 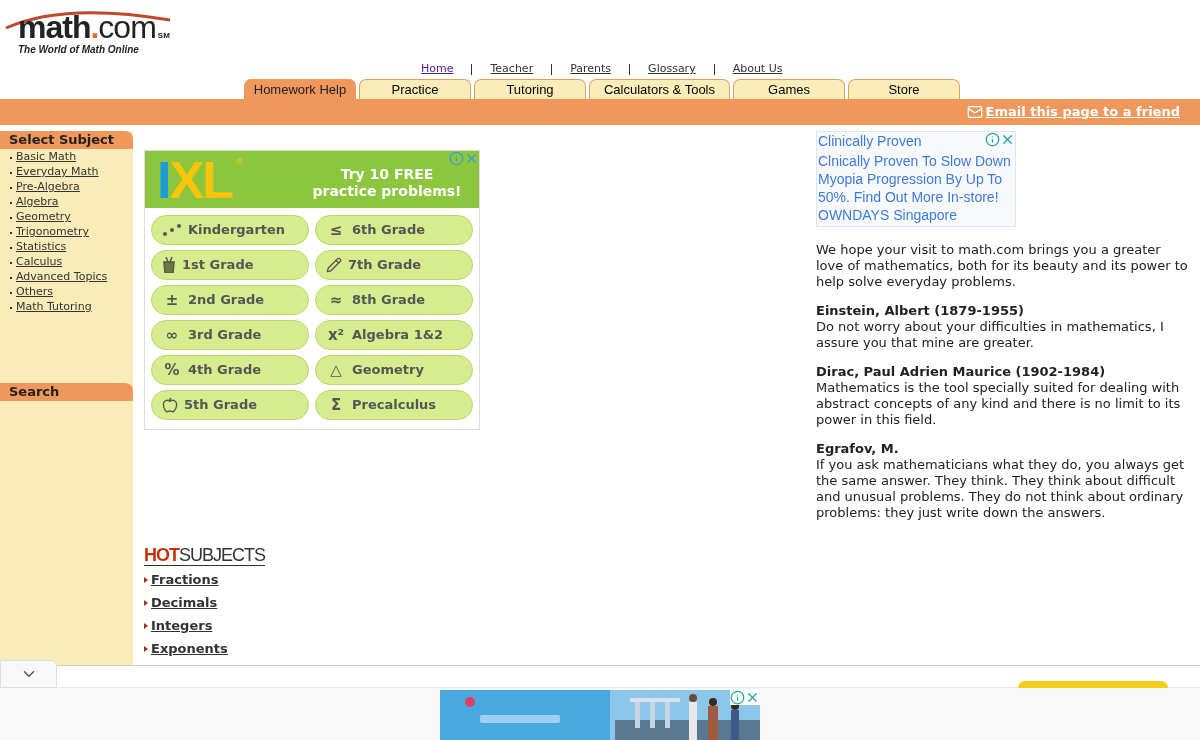 I want to click on ad-text: Clnically Proven To Slow Down Myopia Progression By Up To 50%. Find Out More In-store! OWNDAYS Singapore, so click(x=915, y=188).